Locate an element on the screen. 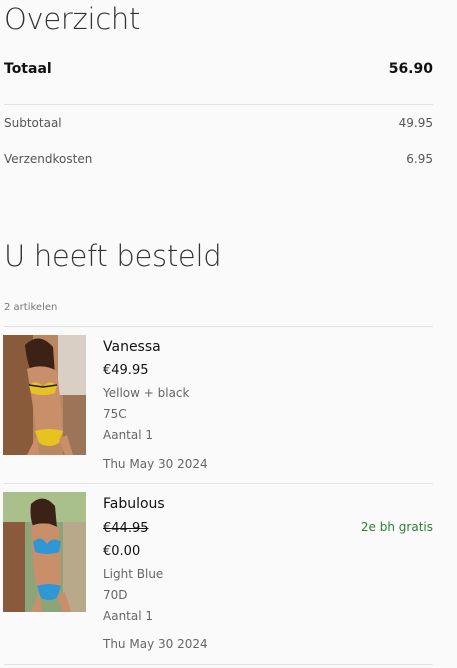  product-price: €49.95 is located at coordinates (126, 370).